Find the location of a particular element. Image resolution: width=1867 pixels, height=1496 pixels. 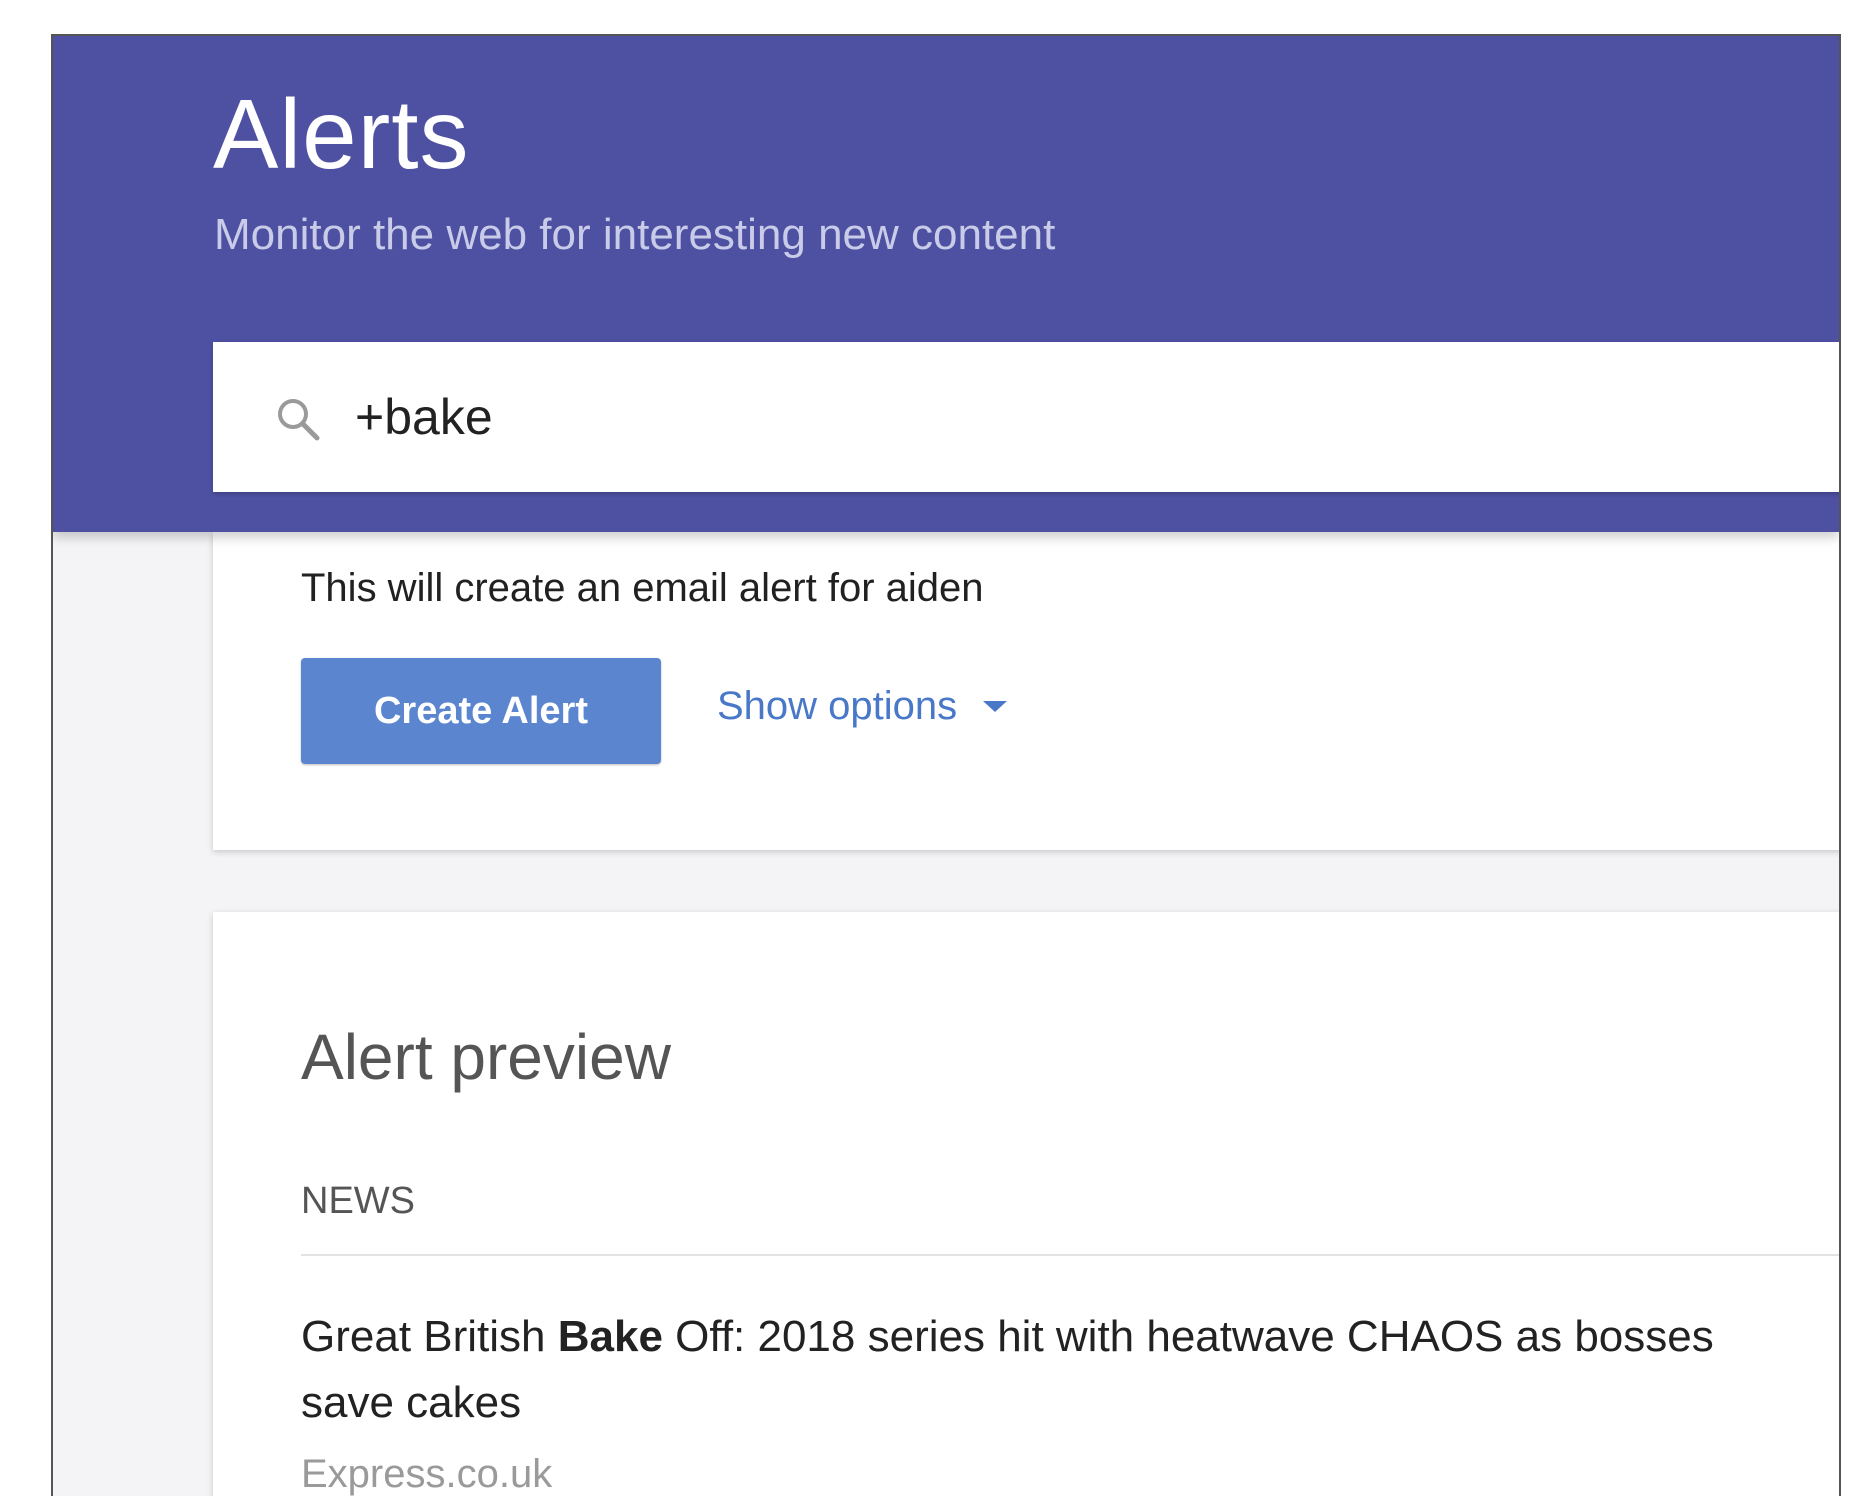

news-title-before: Great British is located at coordinates (429, 1336).